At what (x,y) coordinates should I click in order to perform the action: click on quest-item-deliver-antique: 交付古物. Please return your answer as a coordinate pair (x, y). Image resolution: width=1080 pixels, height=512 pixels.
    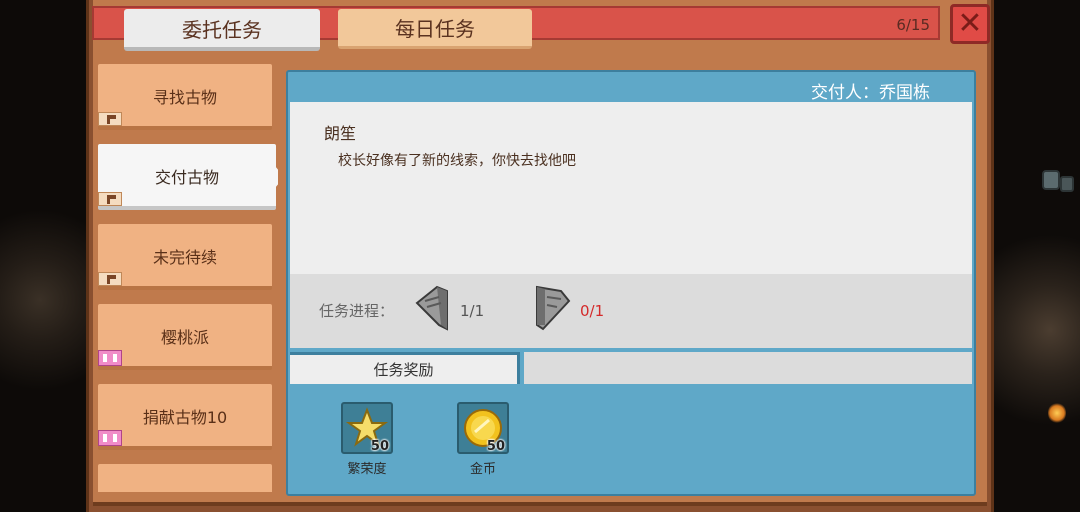
    Looking at the image, I should click on (188, 177).